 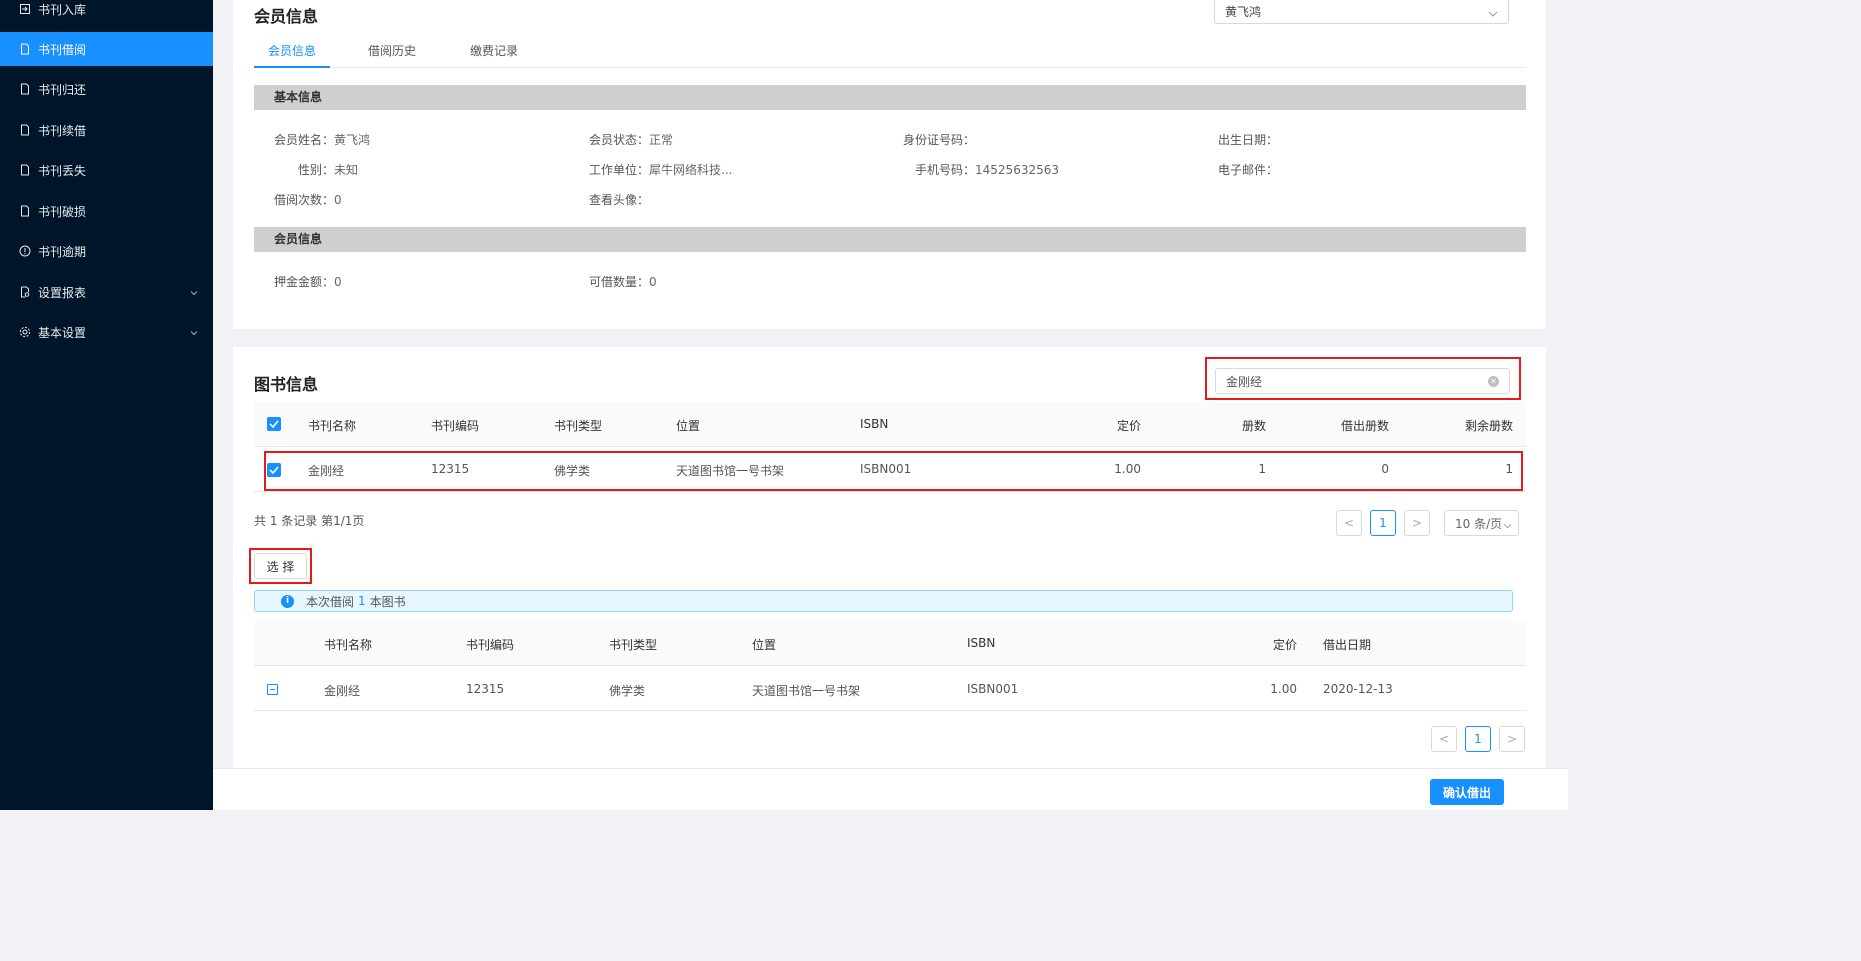 I want to click on sidebar-item-borrow: 书刊借阅, so click(x=106, y=49).